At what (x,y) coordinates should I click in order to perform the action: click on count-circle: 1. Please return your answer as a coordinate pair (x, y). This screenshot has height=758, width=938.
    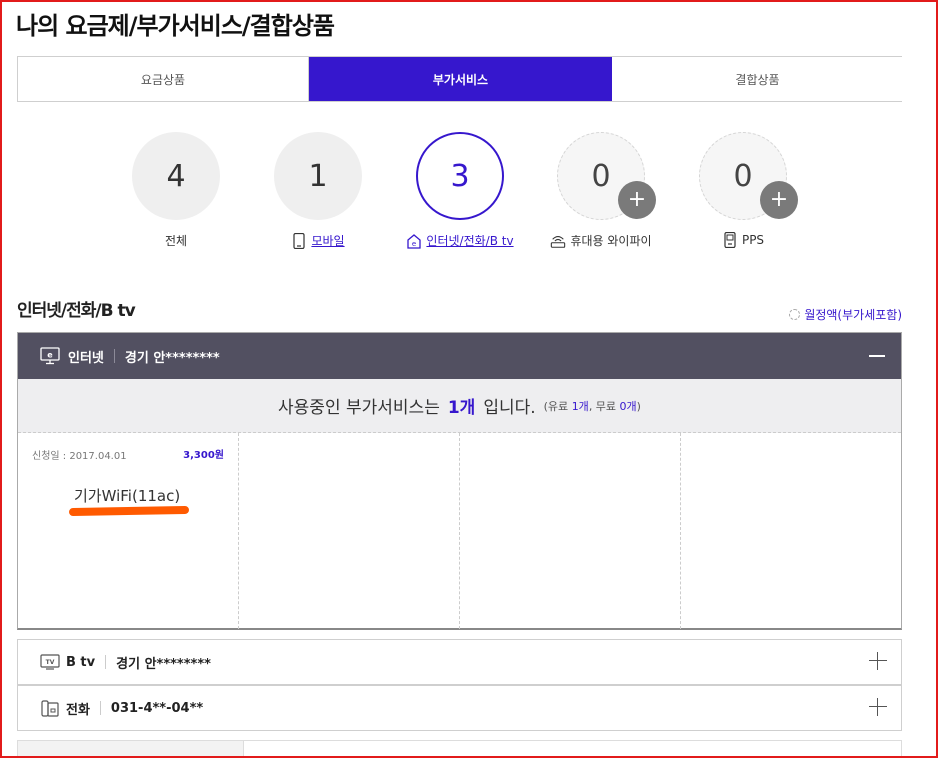
    Looking at the image, I should click on (318, 176).